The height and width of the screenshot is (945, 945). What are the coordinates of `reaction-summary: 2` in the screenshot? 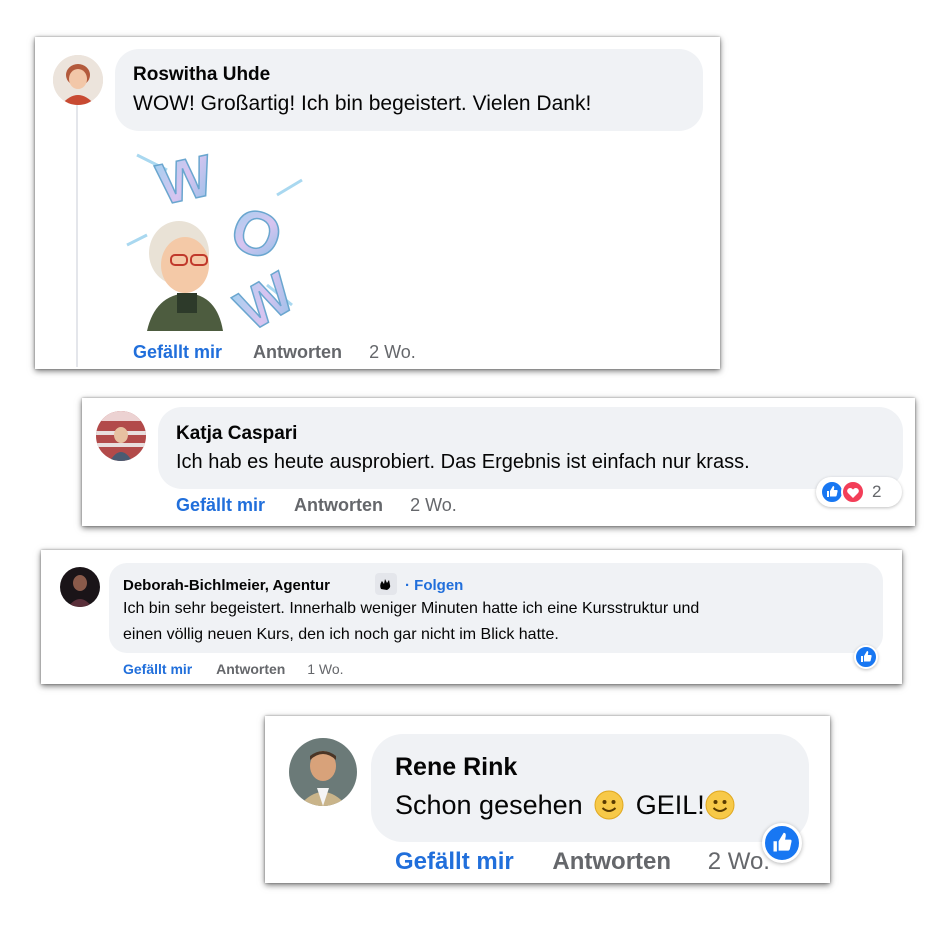 It's located at (859, 492).